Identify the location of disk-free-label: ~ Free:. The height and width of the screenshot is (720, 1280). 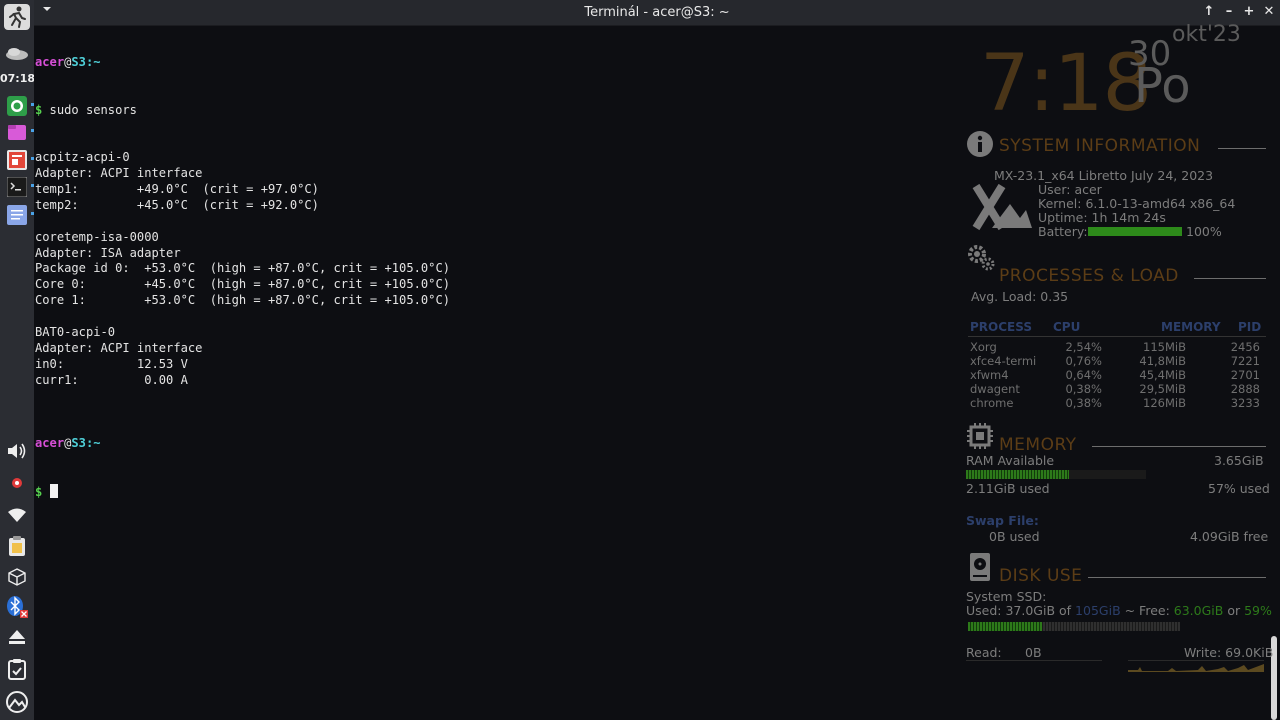
(1147, 610).